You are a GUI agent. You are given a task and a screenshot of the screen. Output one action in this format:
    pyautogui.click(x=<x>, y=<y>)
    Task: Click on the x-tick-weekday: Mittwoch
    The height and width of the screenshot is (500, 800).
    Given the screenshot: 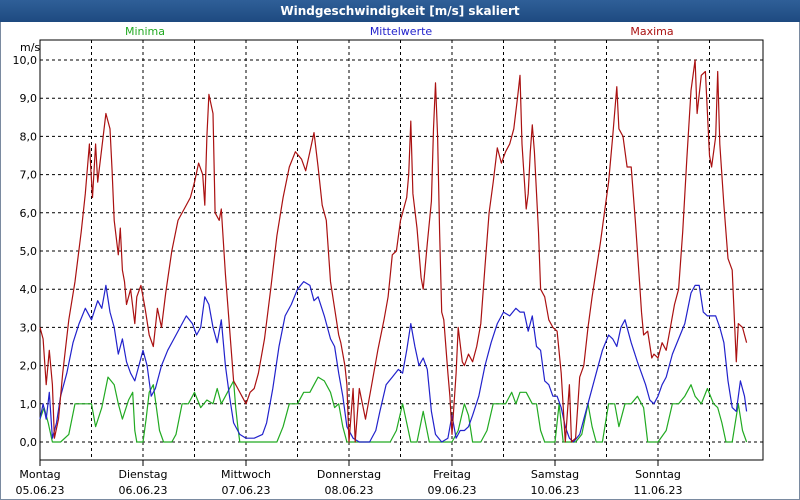 What is the action you would take?
    pyautogui.click(x=246, y=474)
    